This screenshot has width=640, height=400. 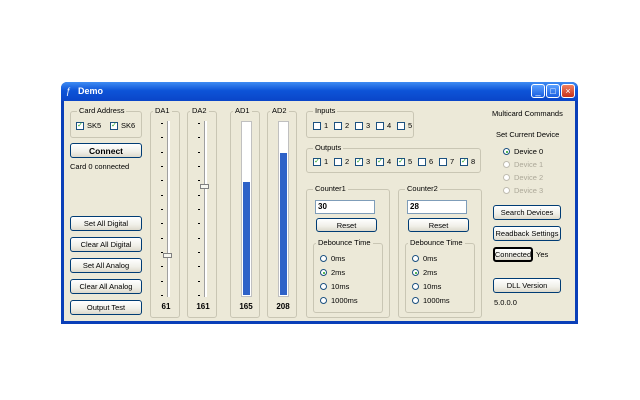 I want to click on output-checkbox-3: ✓, so click(x=359, y=162).